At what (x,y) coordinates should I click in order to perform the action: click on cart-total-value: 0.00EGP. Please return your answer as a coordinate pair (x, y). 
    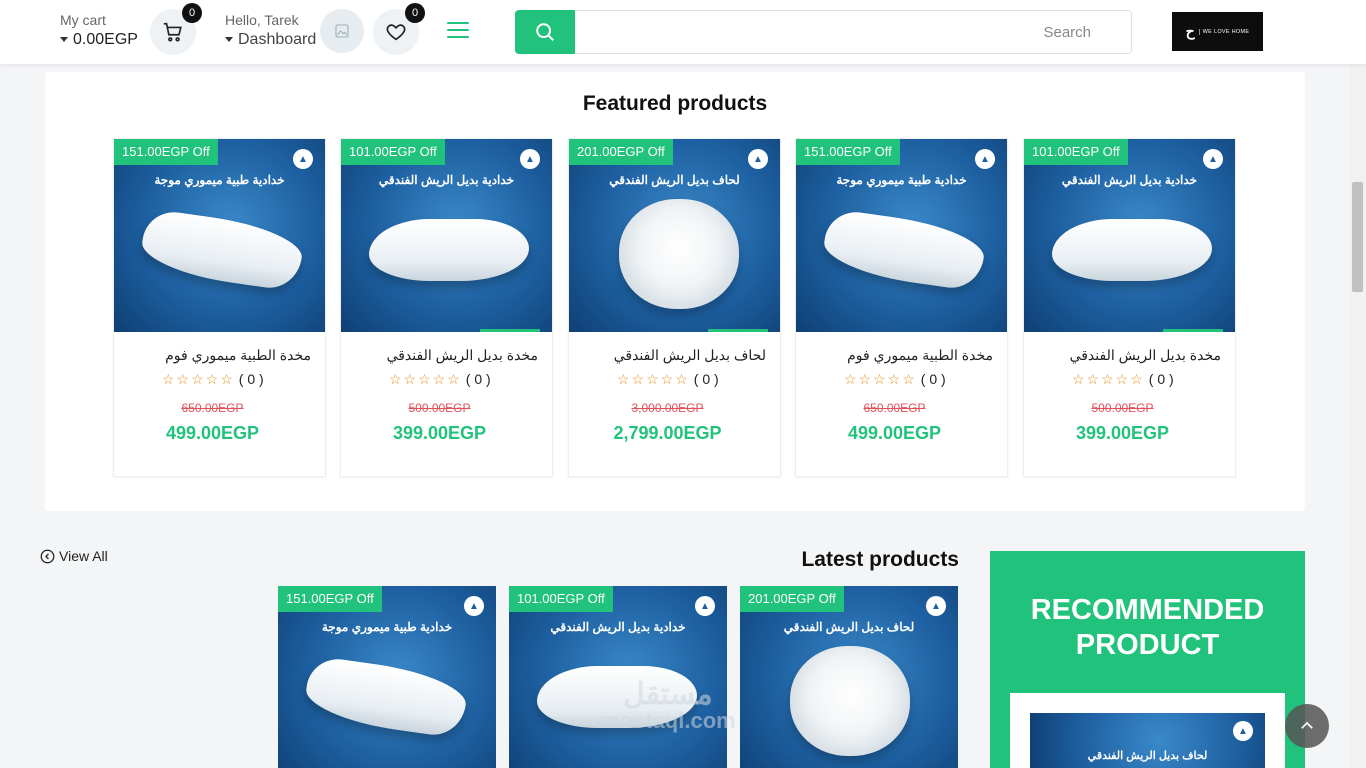
    Looking at the image, I should click on (105, 39).